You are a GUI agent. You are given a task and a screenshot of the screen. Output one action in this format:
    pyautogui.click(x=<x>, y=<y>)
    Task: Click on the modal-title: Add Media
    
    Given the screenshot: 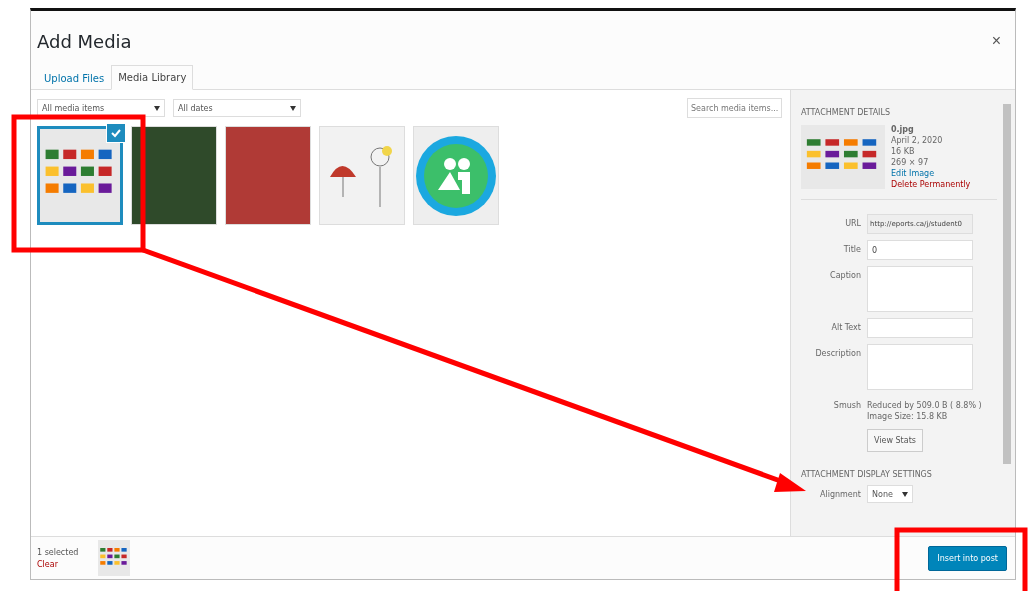 What is the action you would take?
    pyautogui.click(x=84, y=41)
    